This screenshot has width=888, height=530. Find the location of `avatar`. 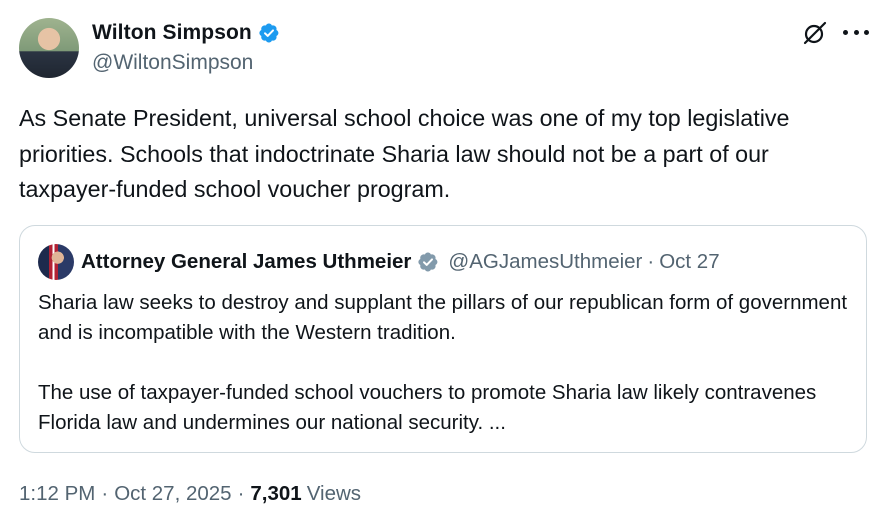

avatar is located at coordinates (49, 48).